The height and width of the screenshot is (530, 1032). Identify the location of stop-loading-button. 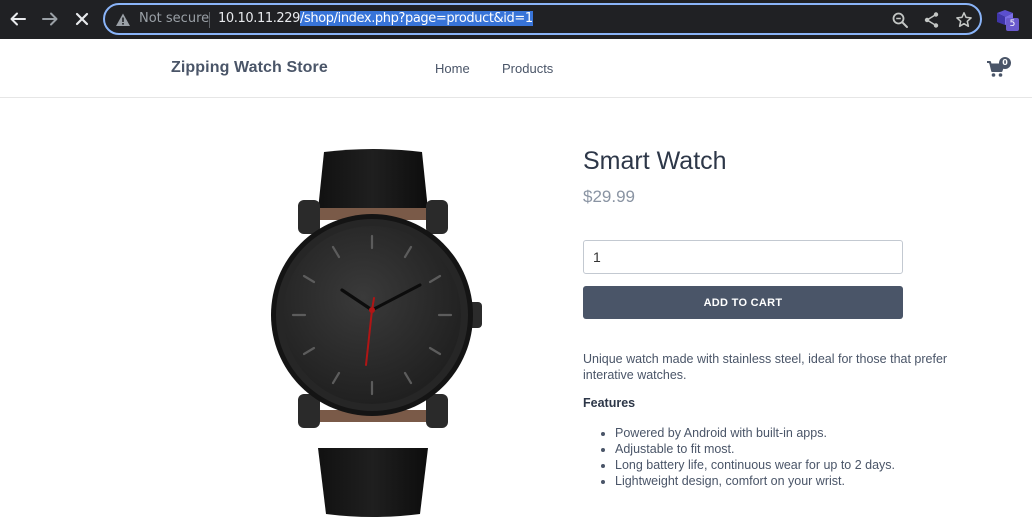
(82, 19).